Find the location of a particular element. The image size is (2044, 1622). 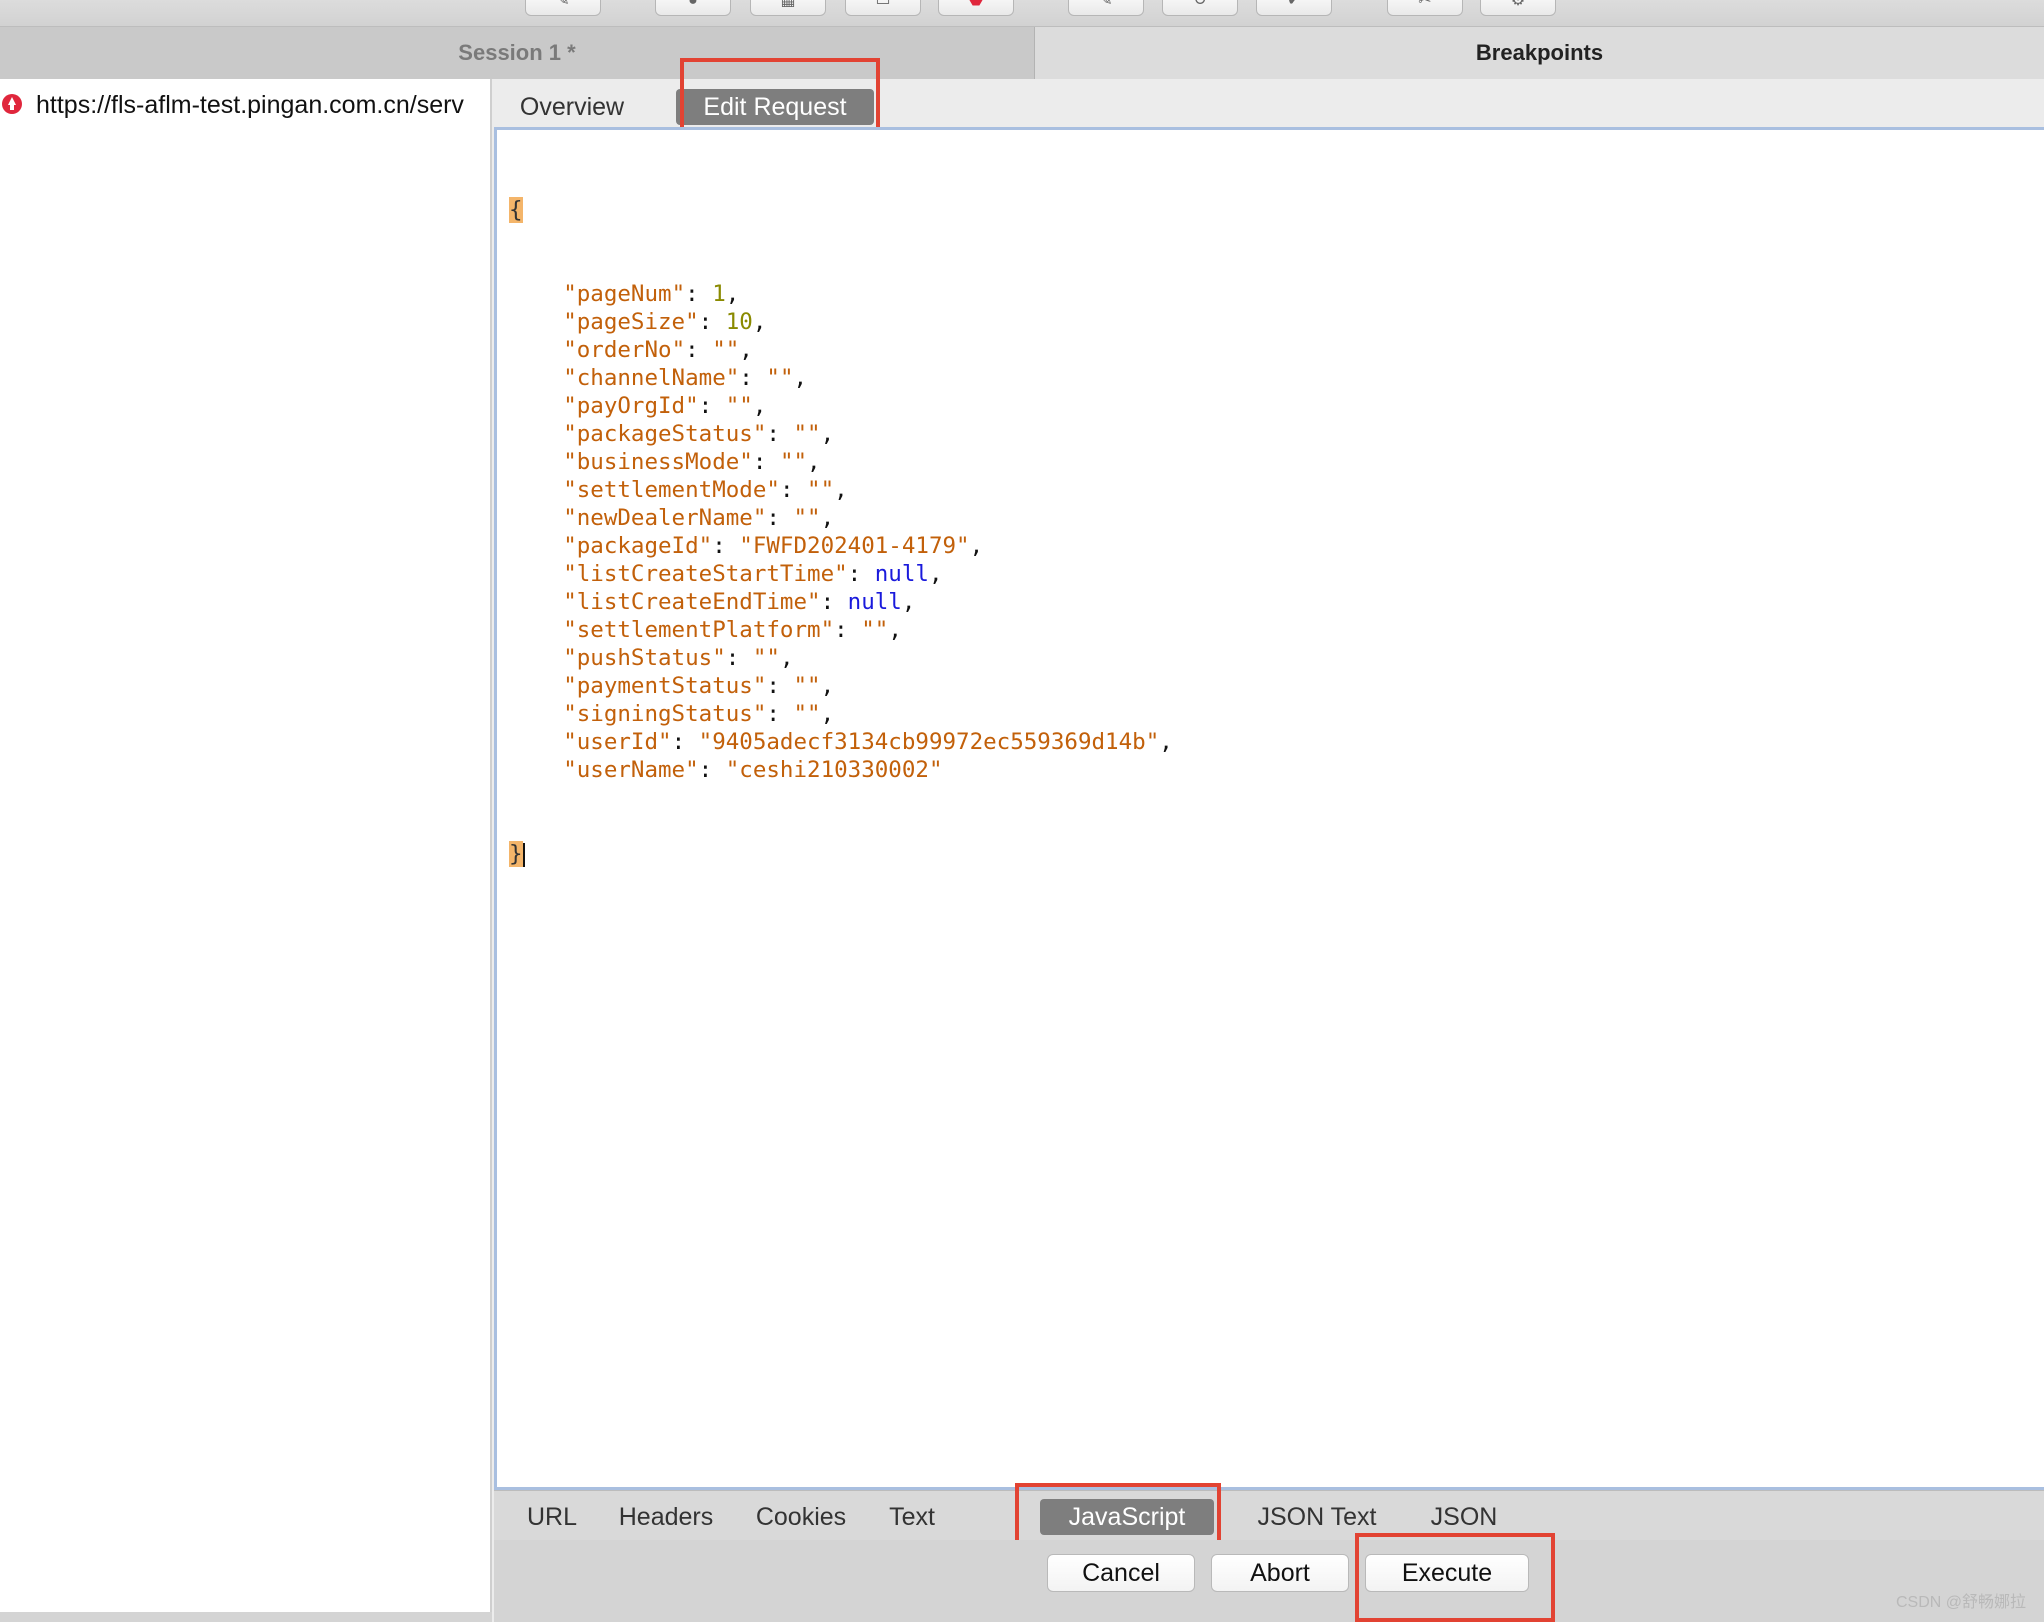

edit-icon: ✎ is located at coordinates (1106, 8).